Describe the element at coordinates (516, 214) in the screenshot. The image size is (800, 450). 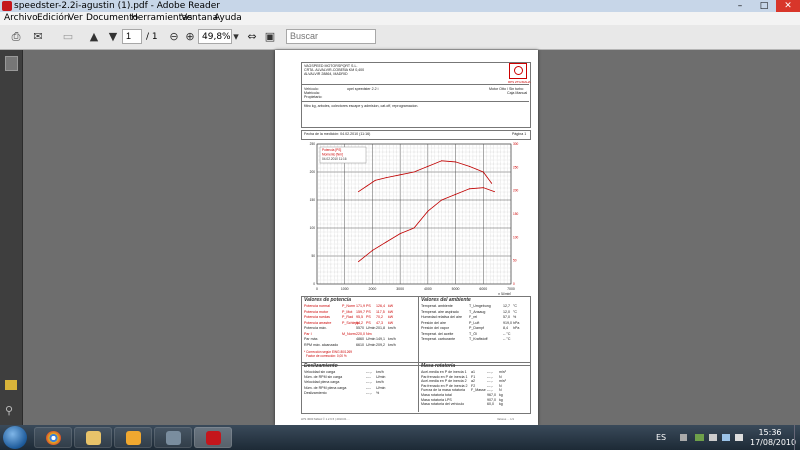
I see `y-right-tick-label: 150` at that location.